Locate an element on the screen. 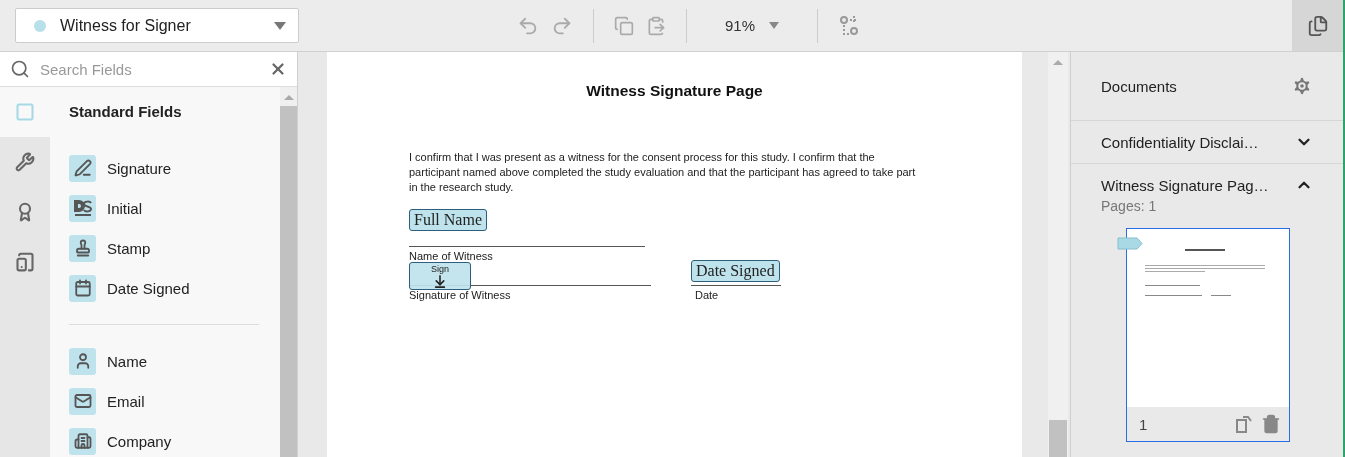 This screenshot has width=1345, height=457. caret-icon is located at coordinates (280, 25).